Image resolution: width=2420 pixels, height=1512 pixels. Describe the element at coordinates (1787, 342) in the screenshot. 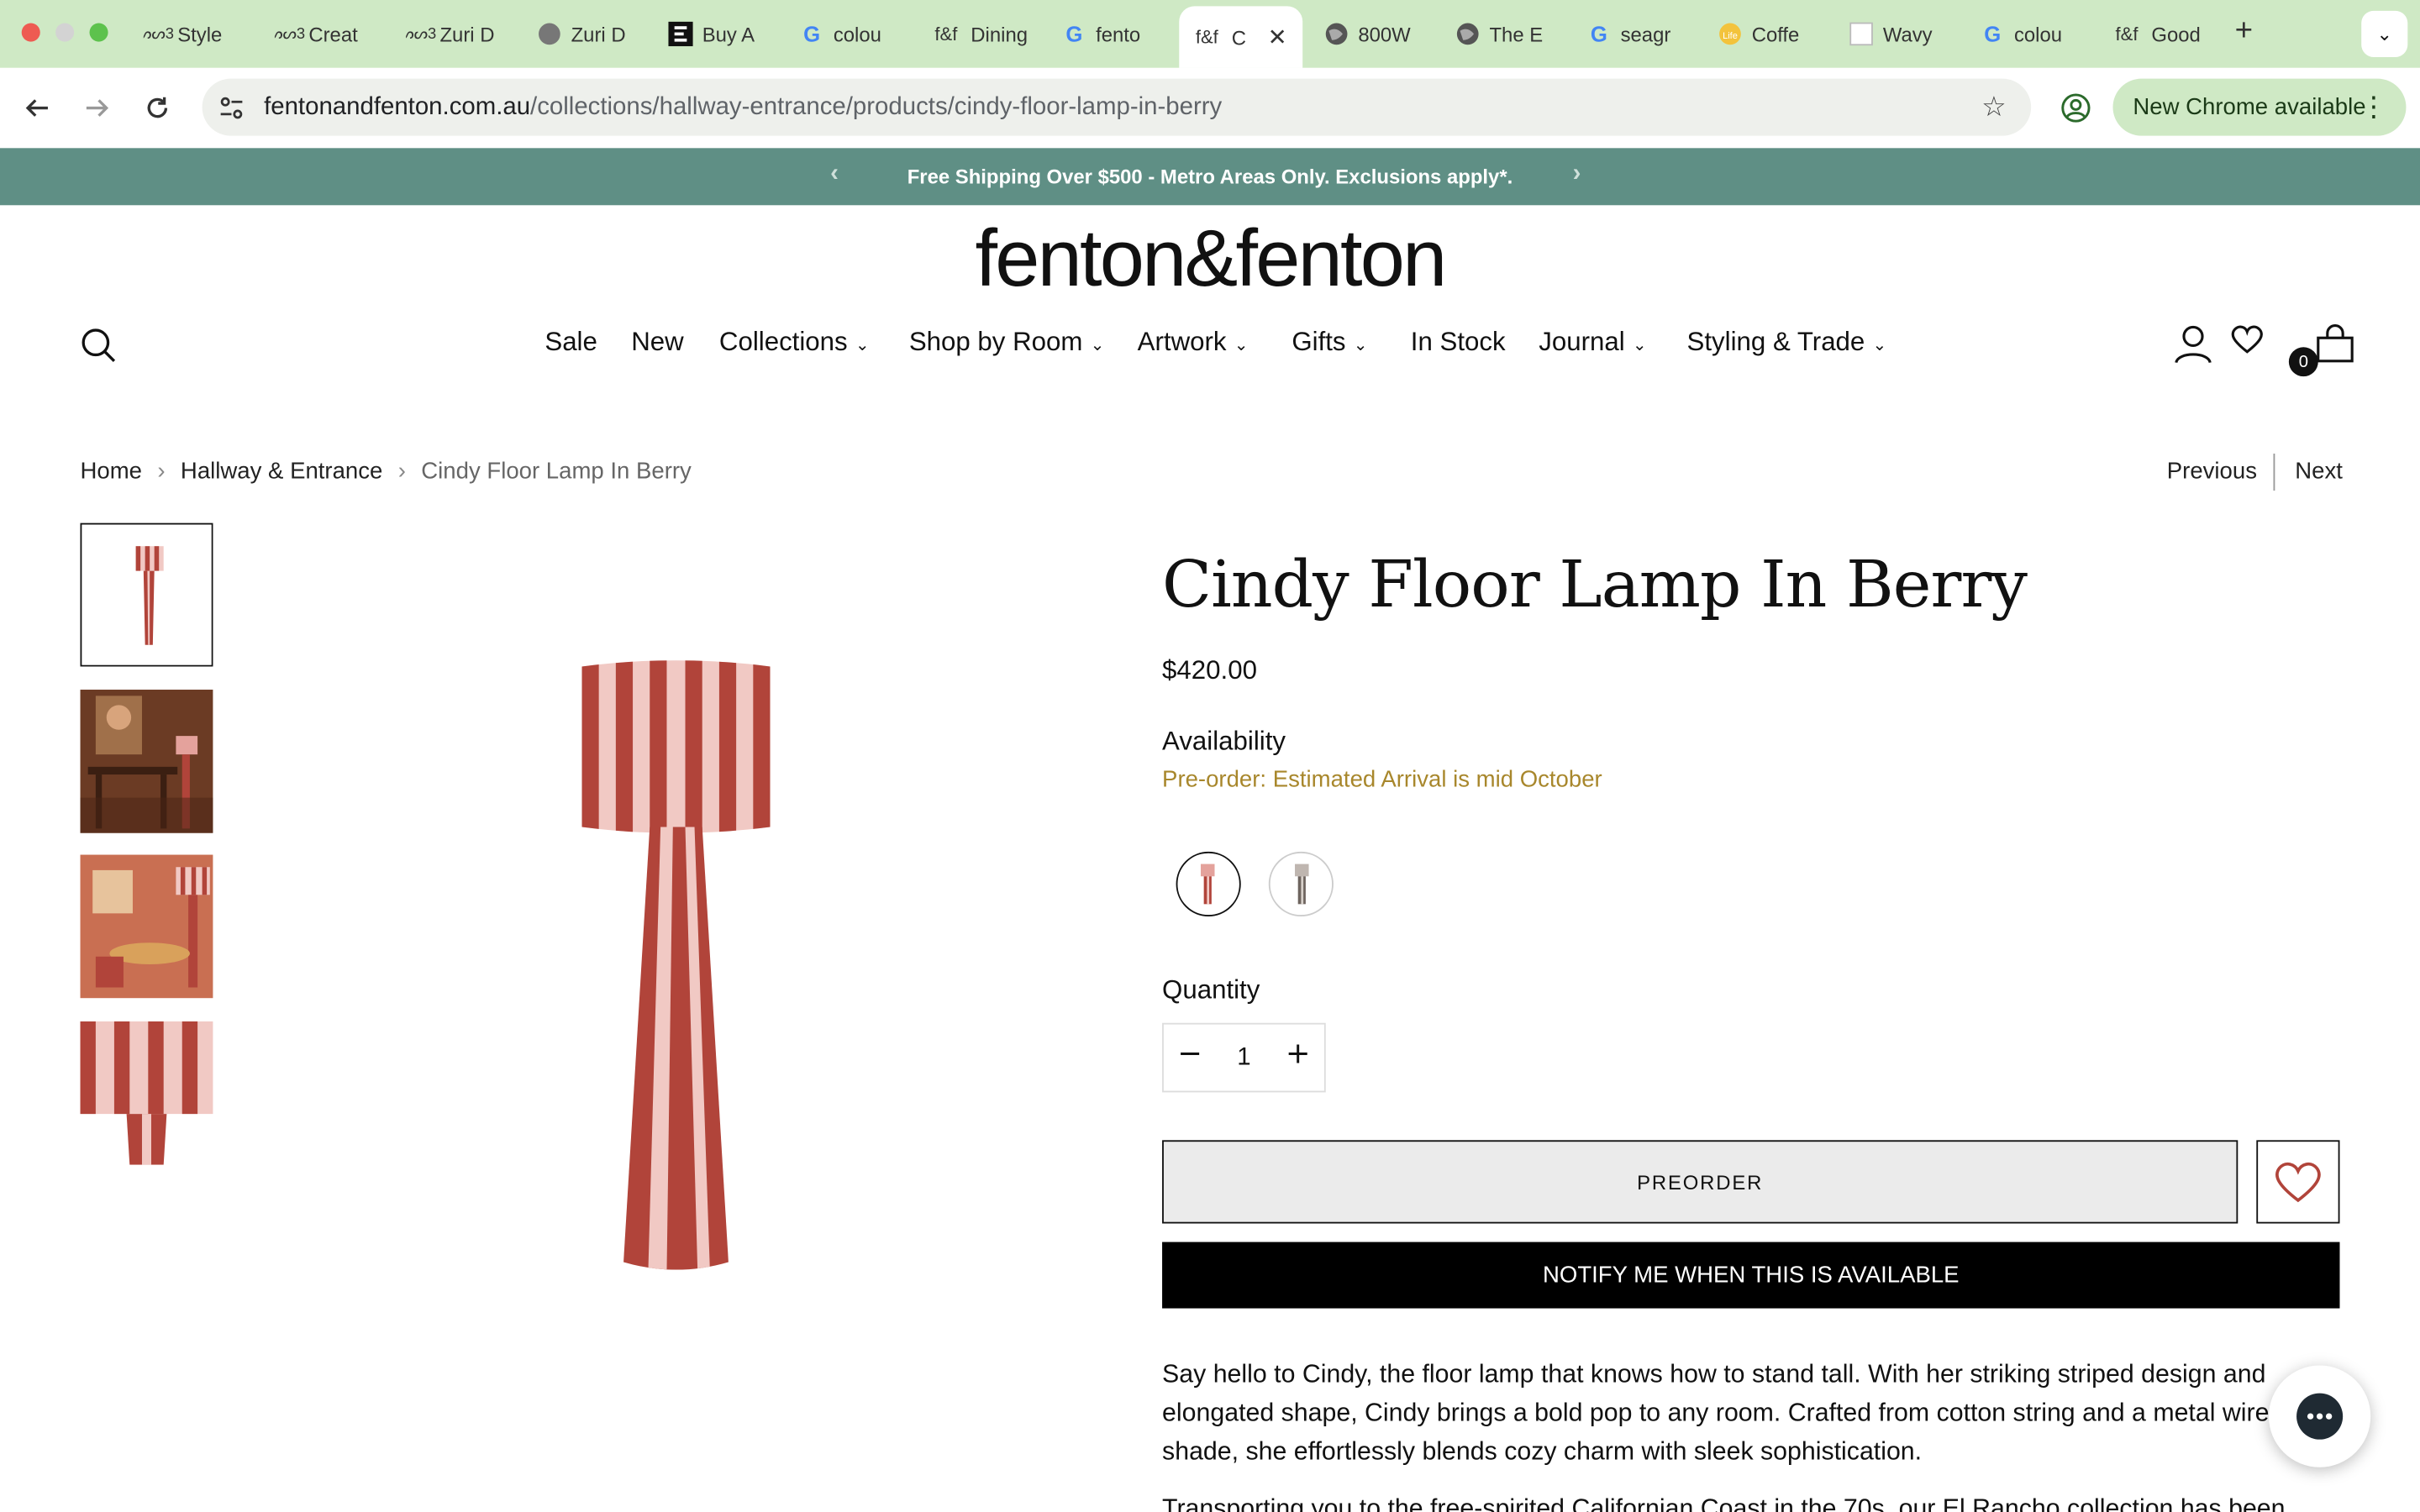

I see `nav-styling-trade: Styling & Trade ⌄` at that location.